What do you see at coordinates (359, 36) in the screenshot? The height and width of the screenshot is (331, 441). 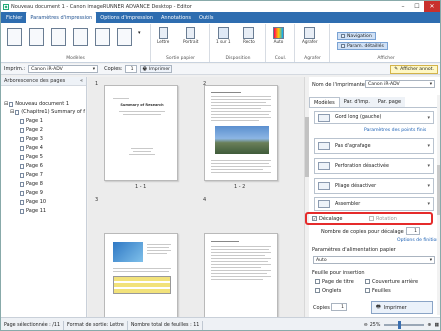 I see `navigation-label: Navigation` at bounding box center [359, 36].